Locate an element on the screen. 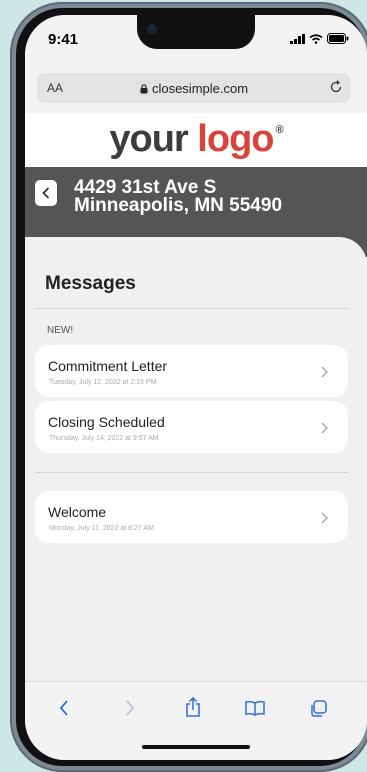  message-title: Closing Scheduled is located at coordinates (106, 422).